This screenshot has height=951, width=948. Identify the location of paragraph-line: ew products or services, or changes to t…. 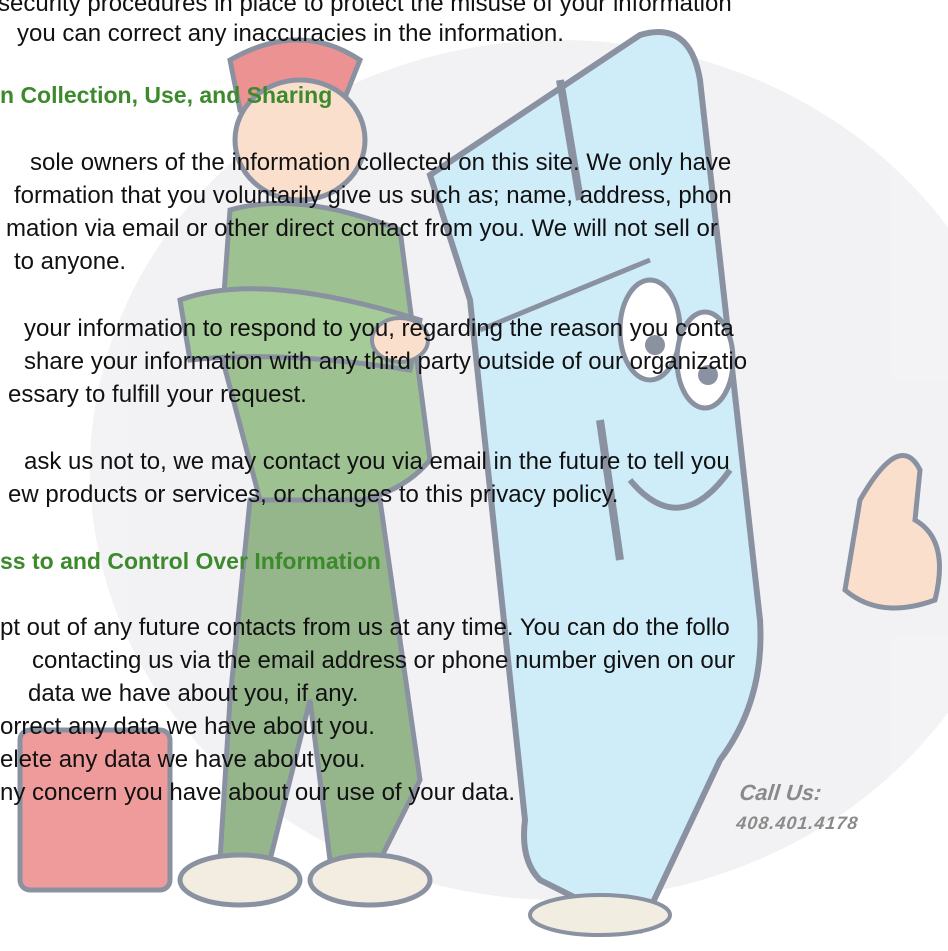
(313, 494).